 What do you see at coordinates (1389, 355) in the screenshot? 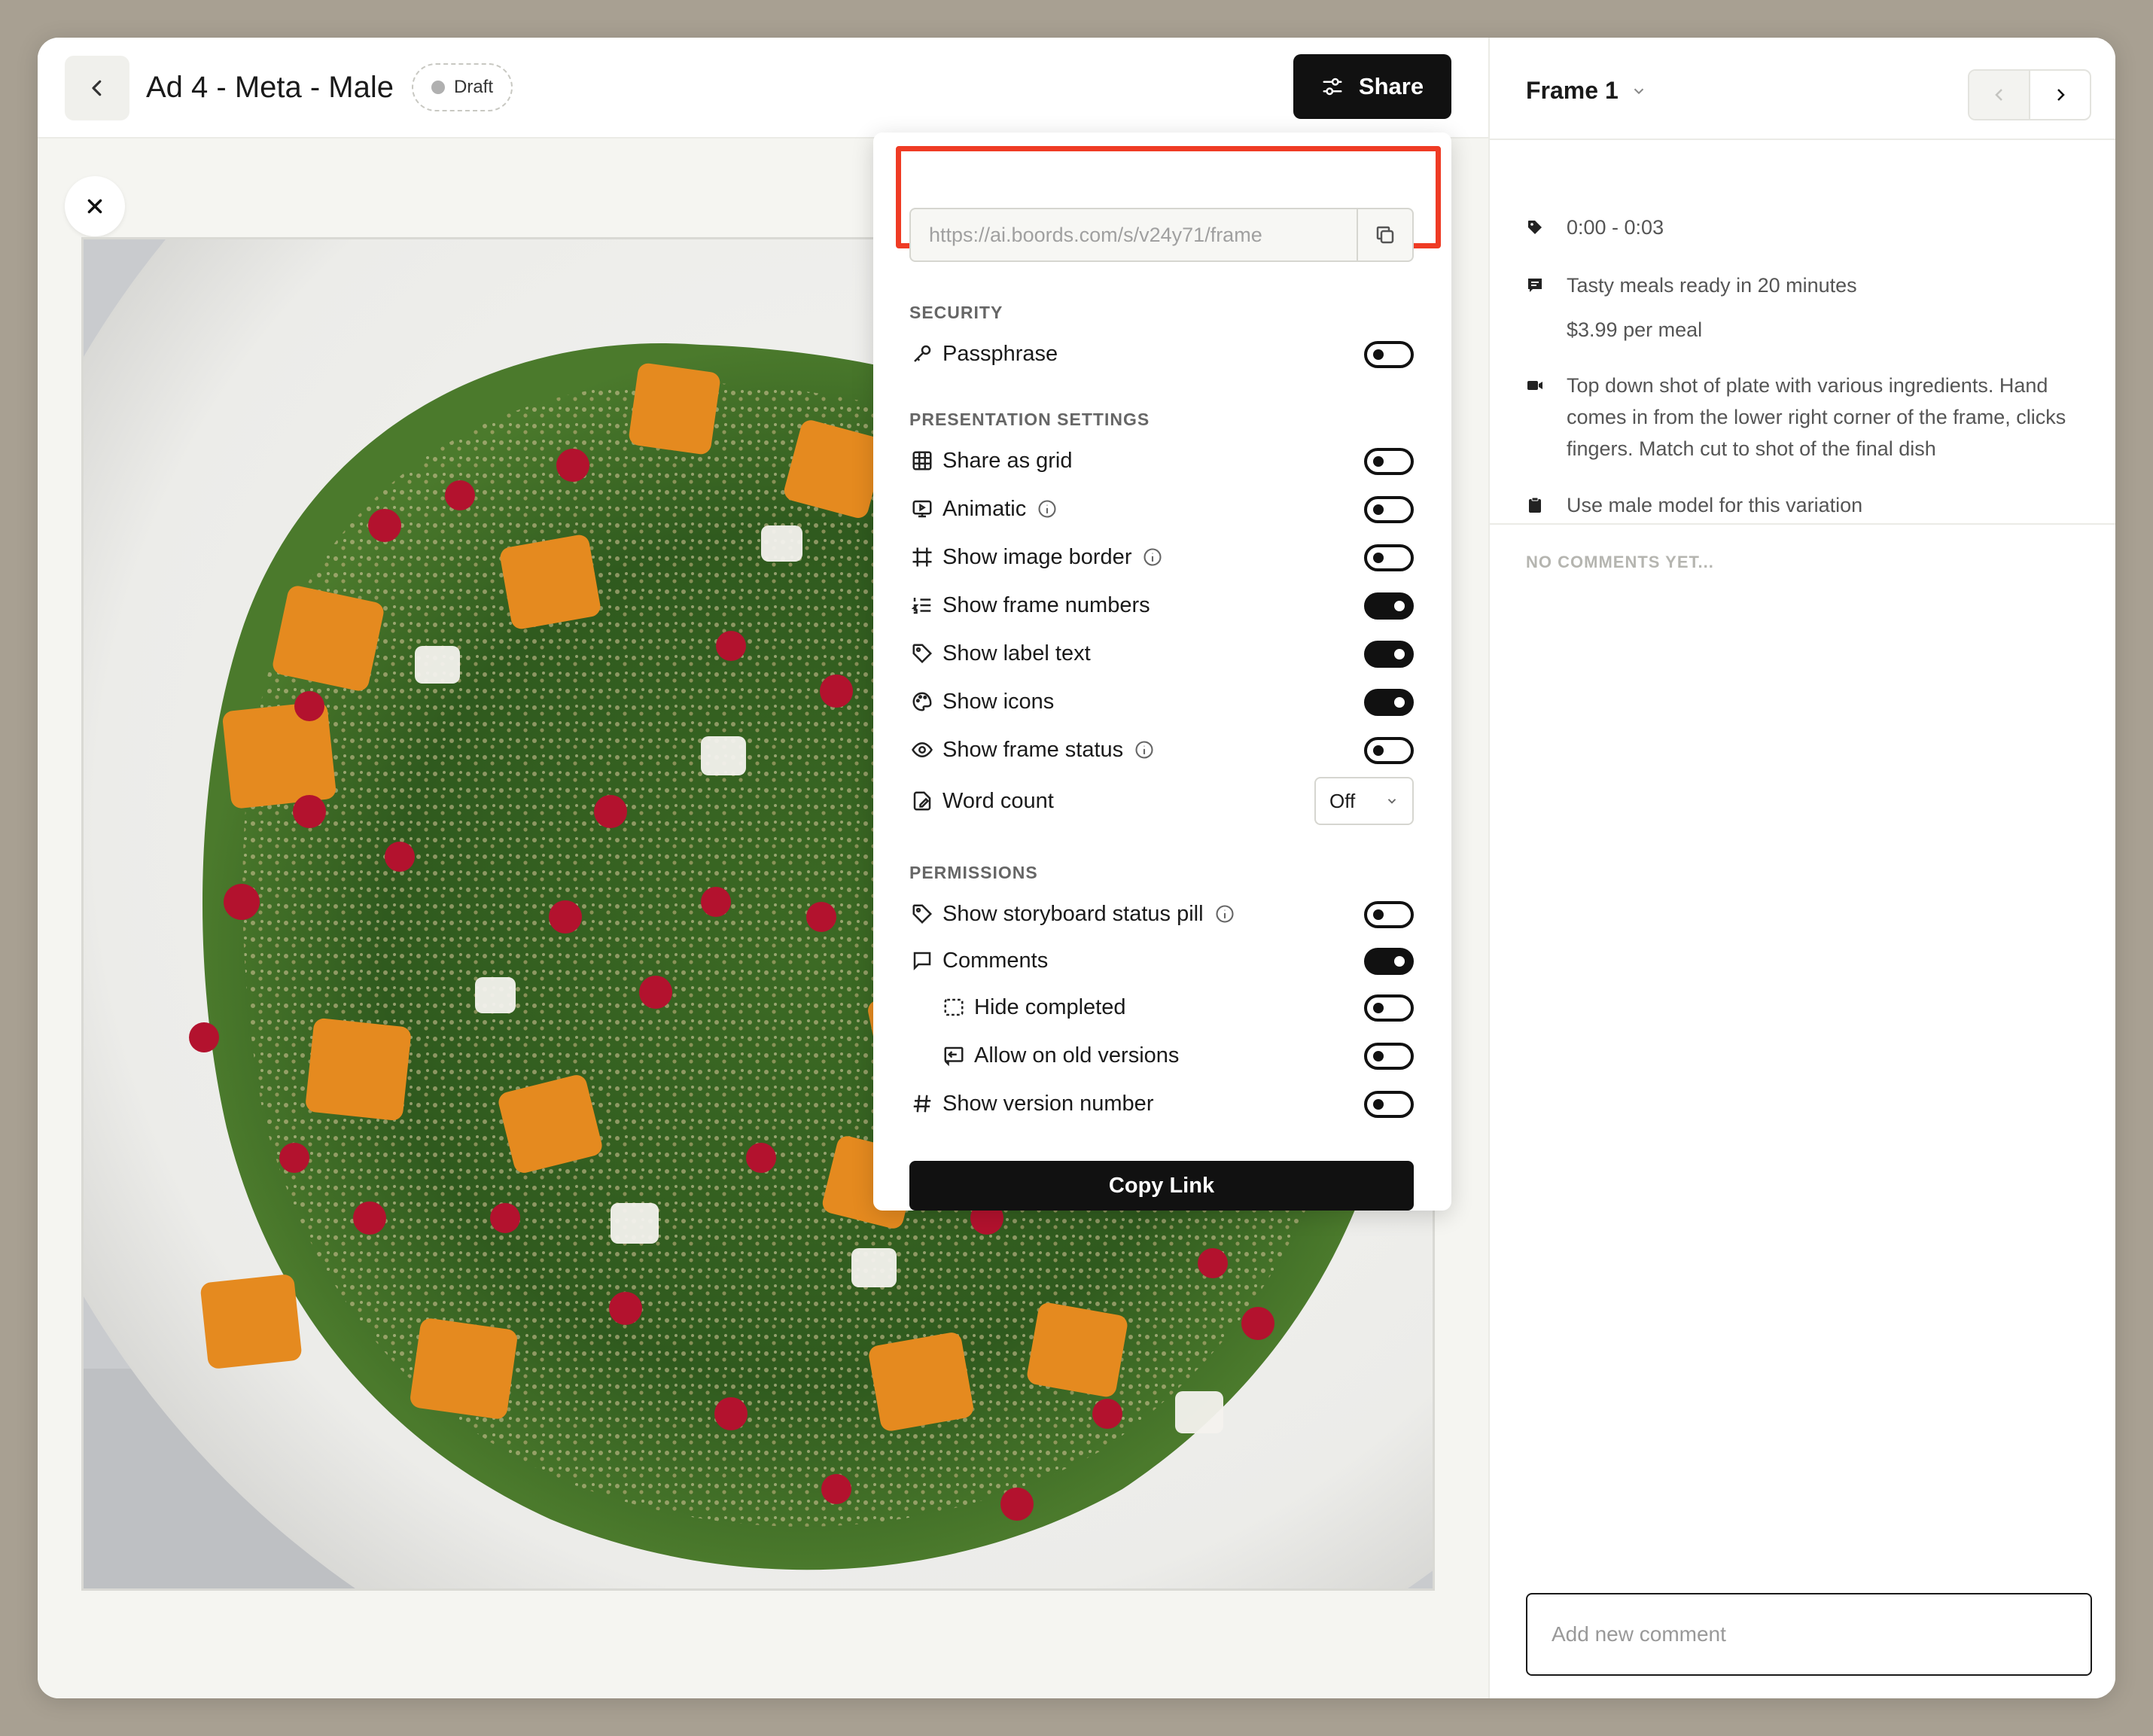
I see `passphrase-toggle` at bounding box center [1389, 355].